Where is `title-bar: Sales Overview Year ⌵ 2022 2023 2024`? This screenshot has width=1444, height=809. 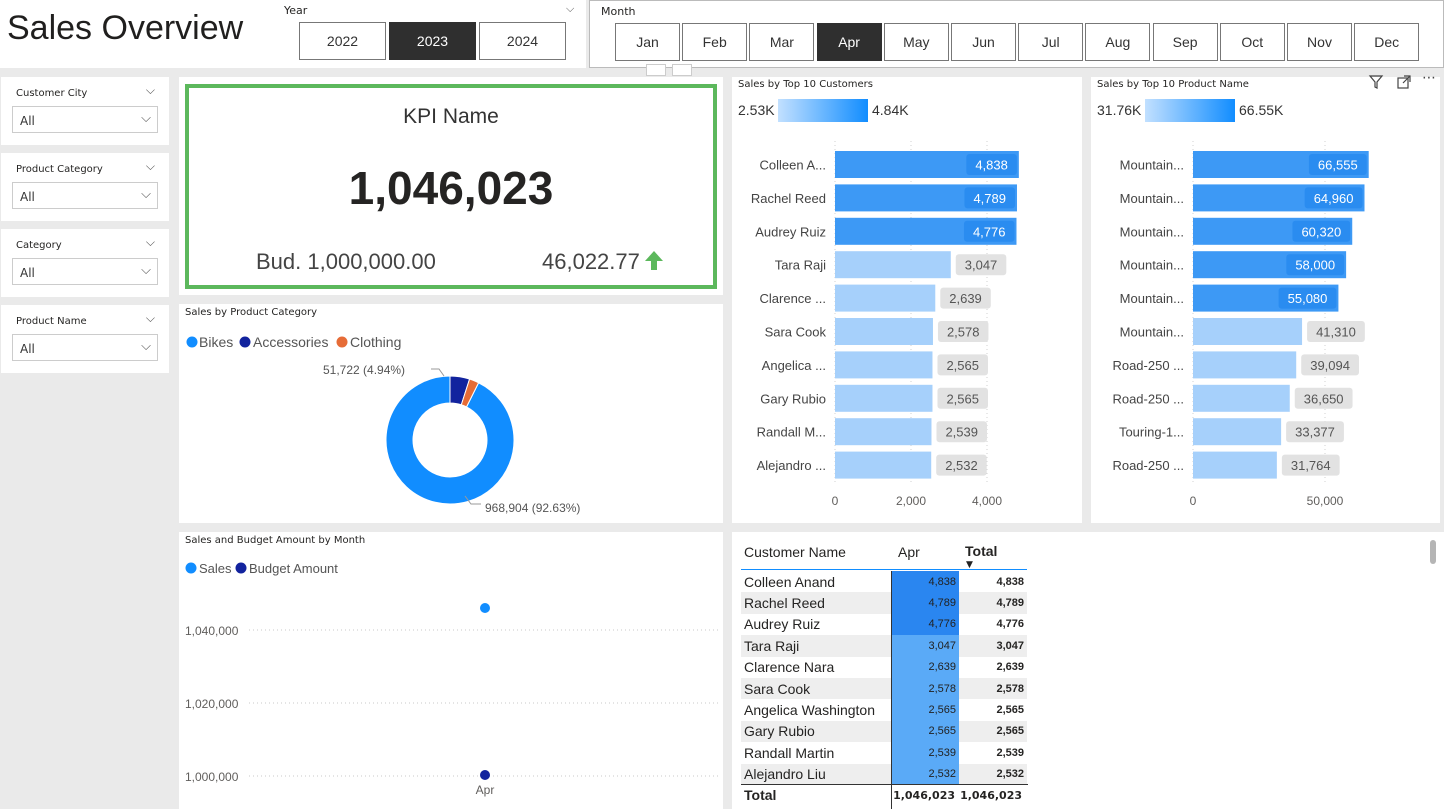 title-bar: Sales Overview Year ⌵ 2022 2023 2024 is located at coordinates (293, 34).